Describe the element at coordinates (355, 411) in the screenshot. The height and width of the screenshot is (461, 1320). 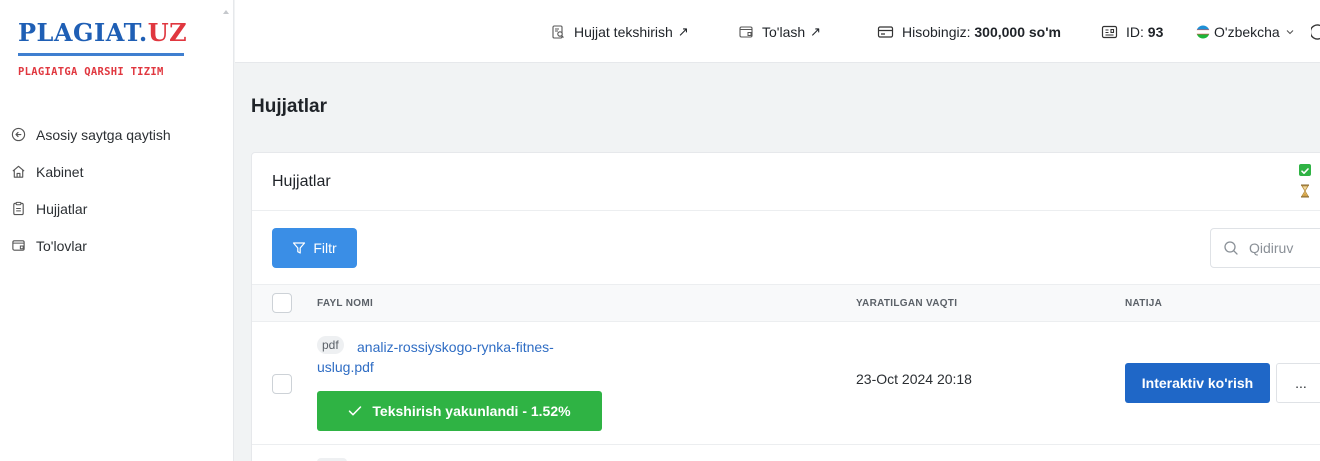
I see `check-icon` at that location.